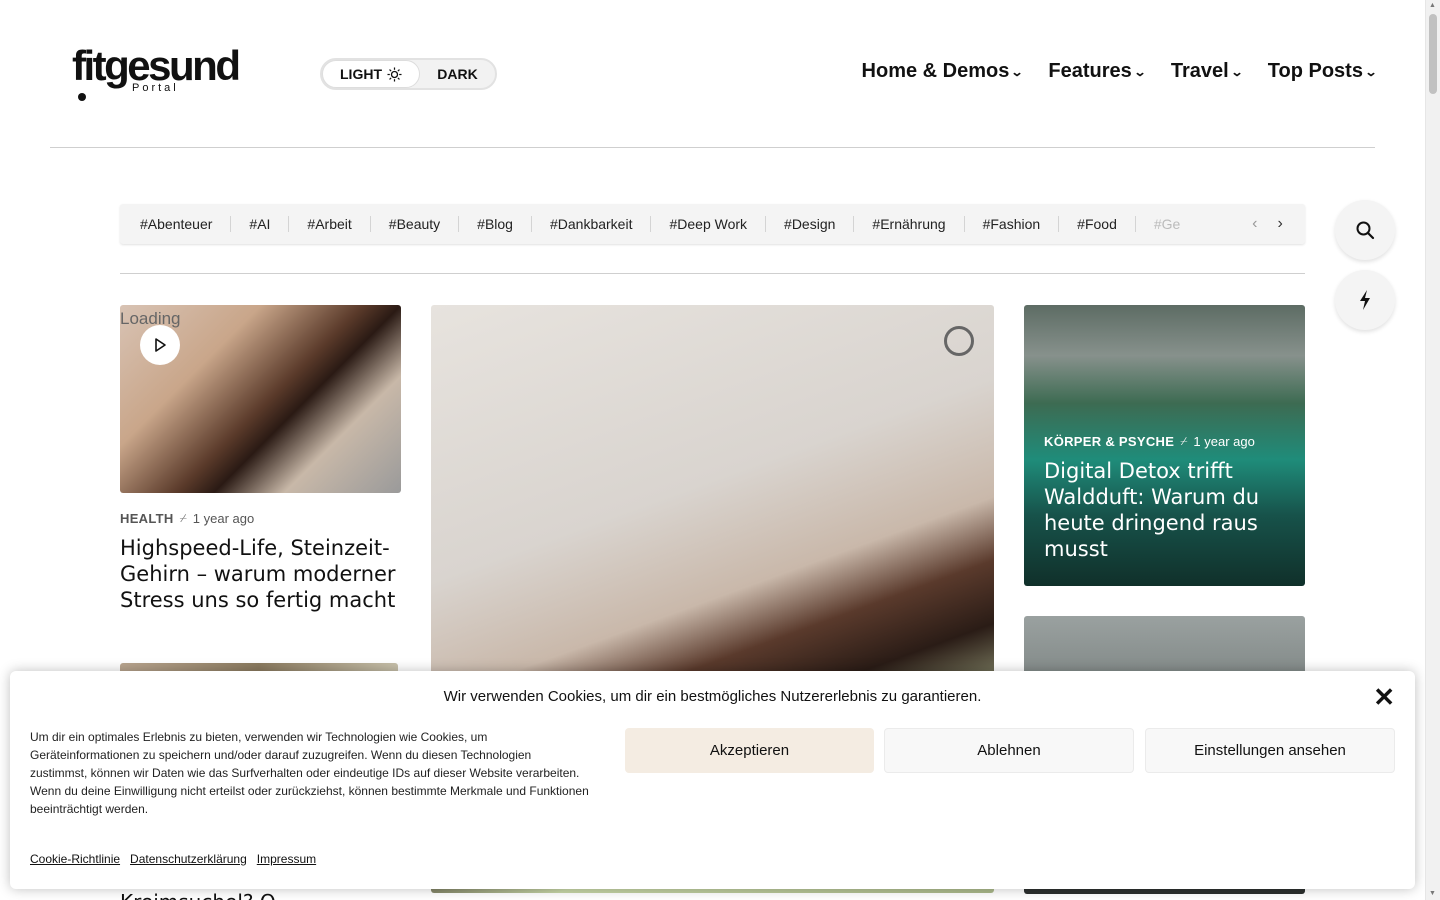  I want to click on lightning-icon, so click(1365, 300).